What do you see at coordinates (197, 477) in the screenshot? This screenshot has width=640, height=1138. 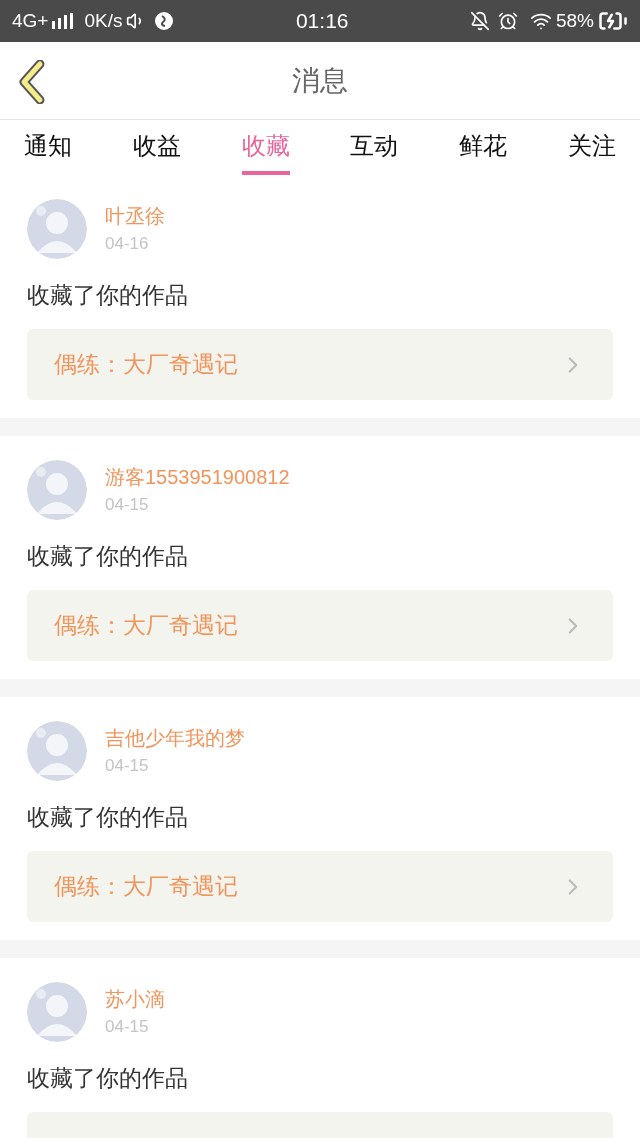 I see `user-name: 游客1553951900812` at bounding box center [197, 477].